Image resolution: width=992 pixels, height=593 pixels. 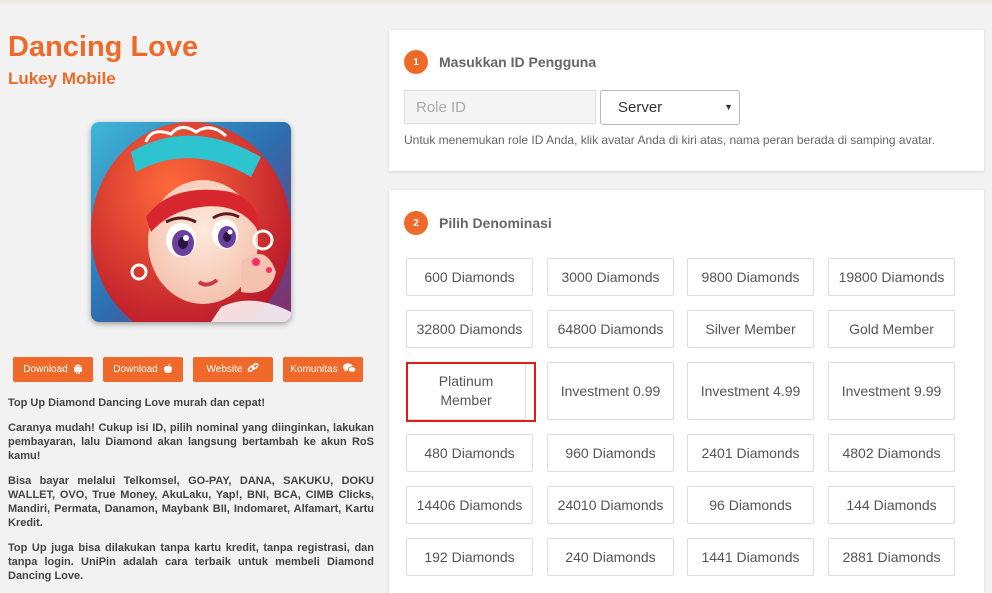 What do you see at coordinates (610, 557) in the screenshot?
I see `denomination-option: 240 Diamonds` at bounding box center [610, 557].